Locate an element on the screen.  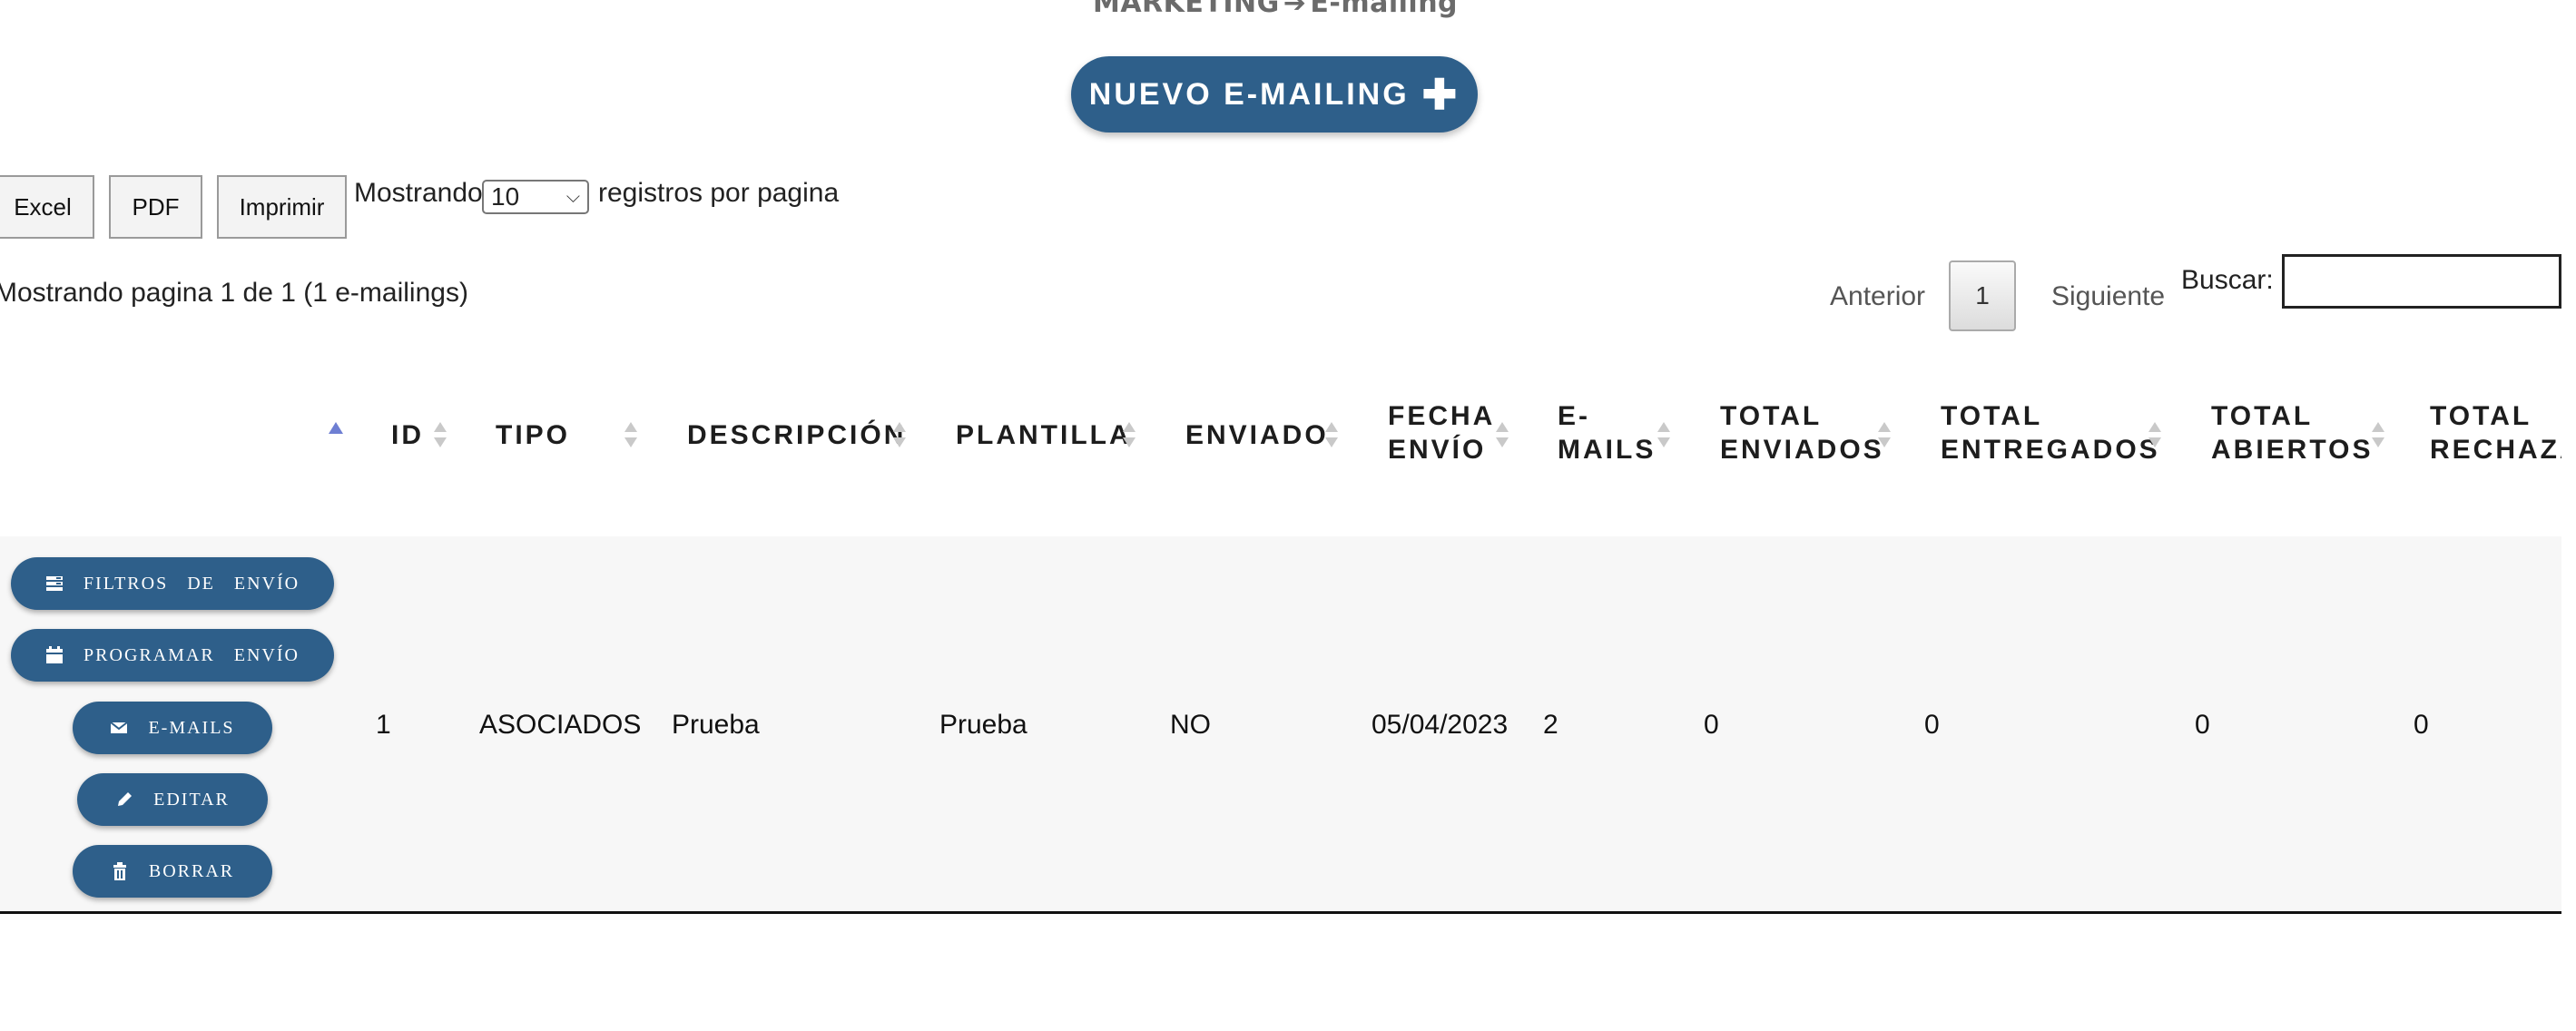
cell-total-abiertos: 0 is located at coordinates (2202, 725).